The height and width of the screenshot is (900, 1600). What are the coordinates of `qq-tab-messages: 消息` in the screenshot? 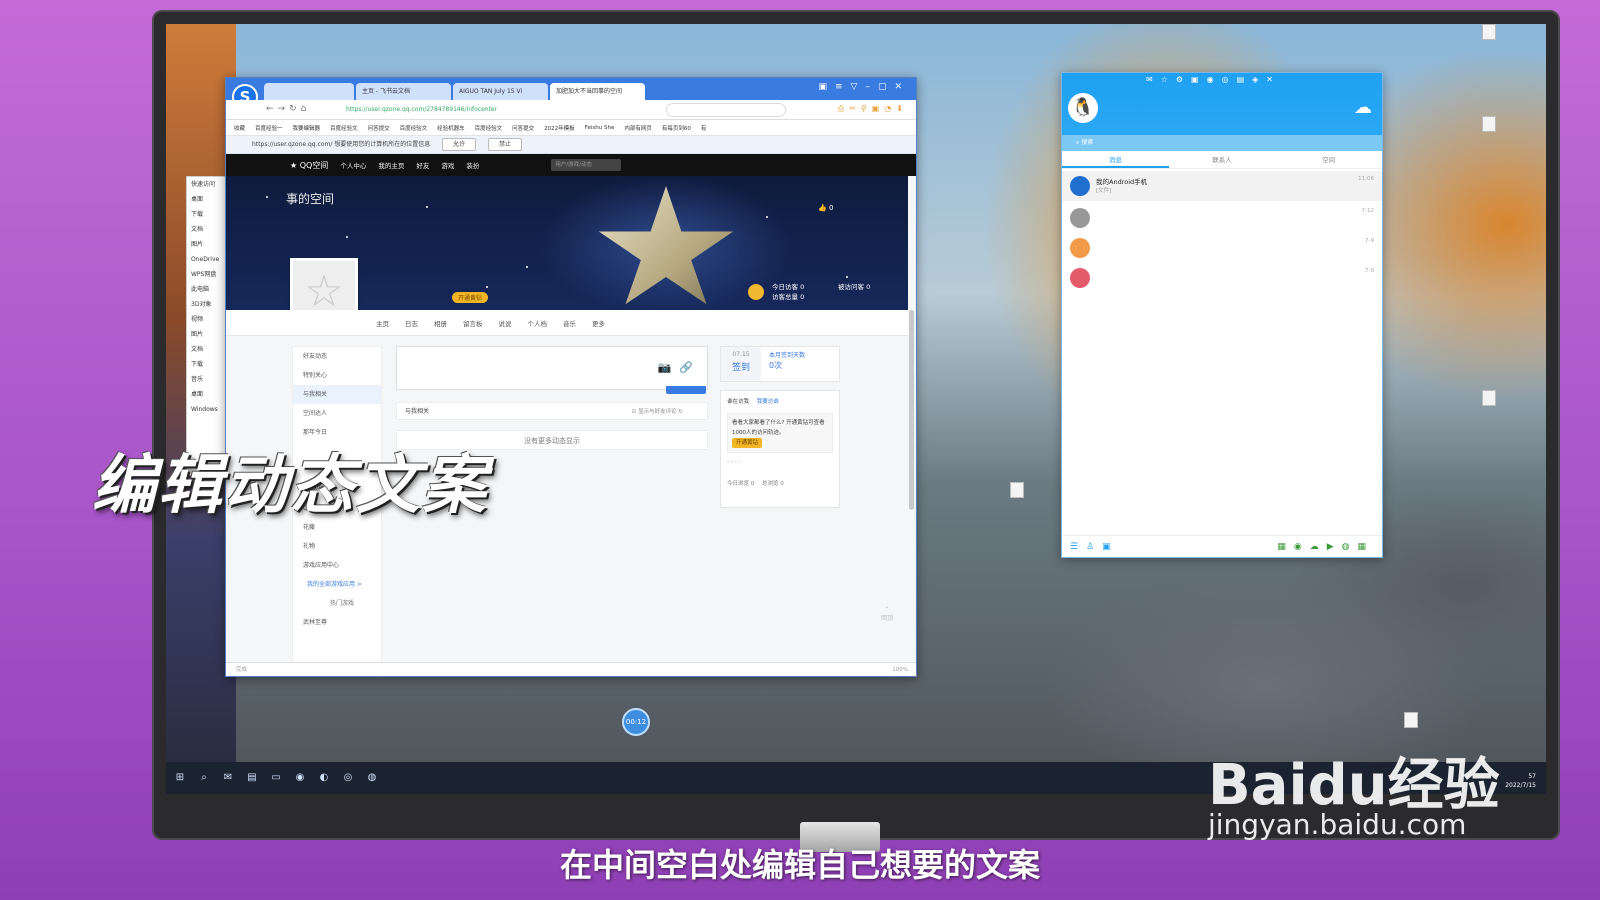 It's located at (1115, 159).